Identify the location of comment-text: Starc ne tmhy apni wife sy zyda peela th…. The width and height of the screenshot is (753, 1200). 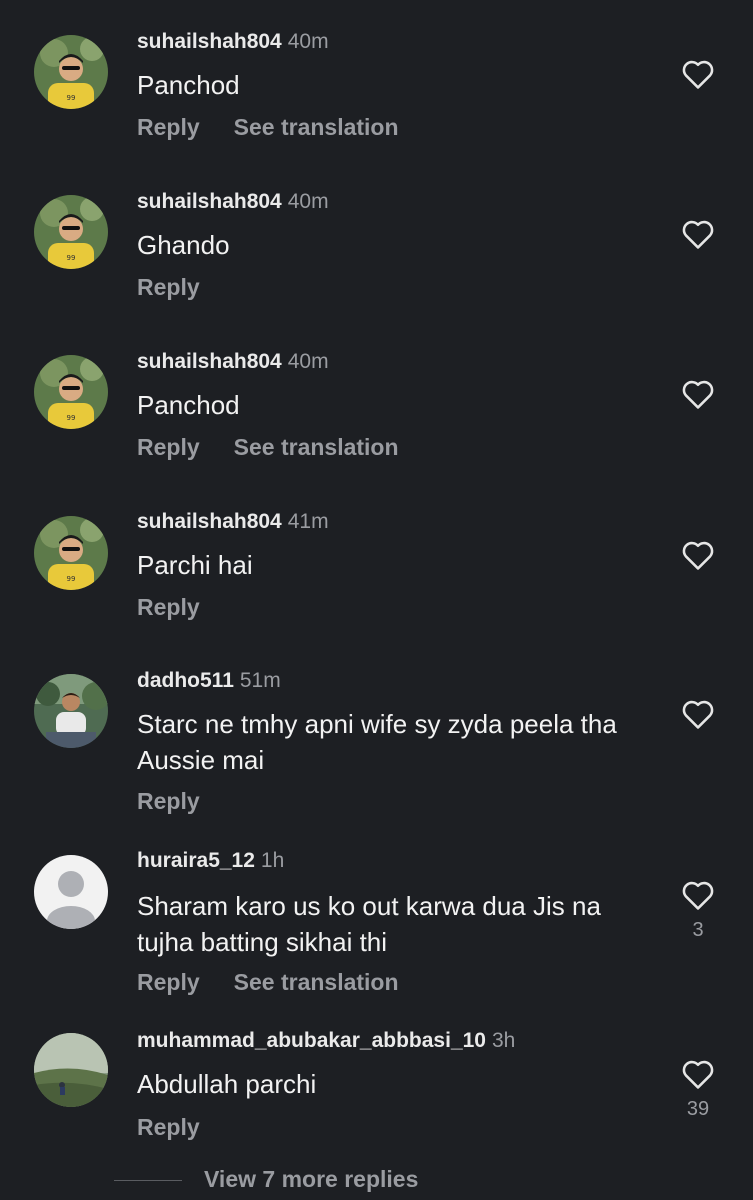
(377, 742).